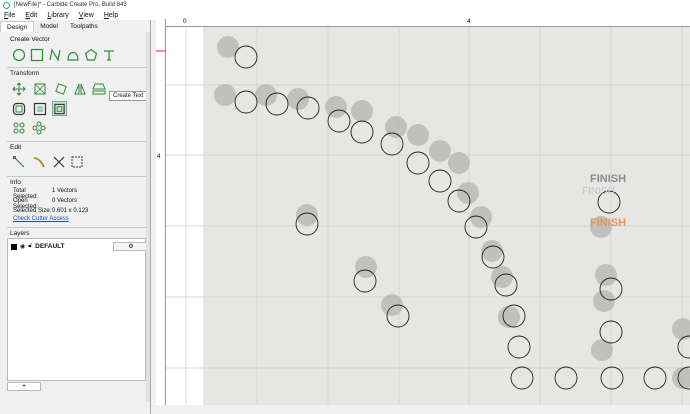 This screenshot has height=414, width=690. I want to click on text-tool-button, so click(108, 54).